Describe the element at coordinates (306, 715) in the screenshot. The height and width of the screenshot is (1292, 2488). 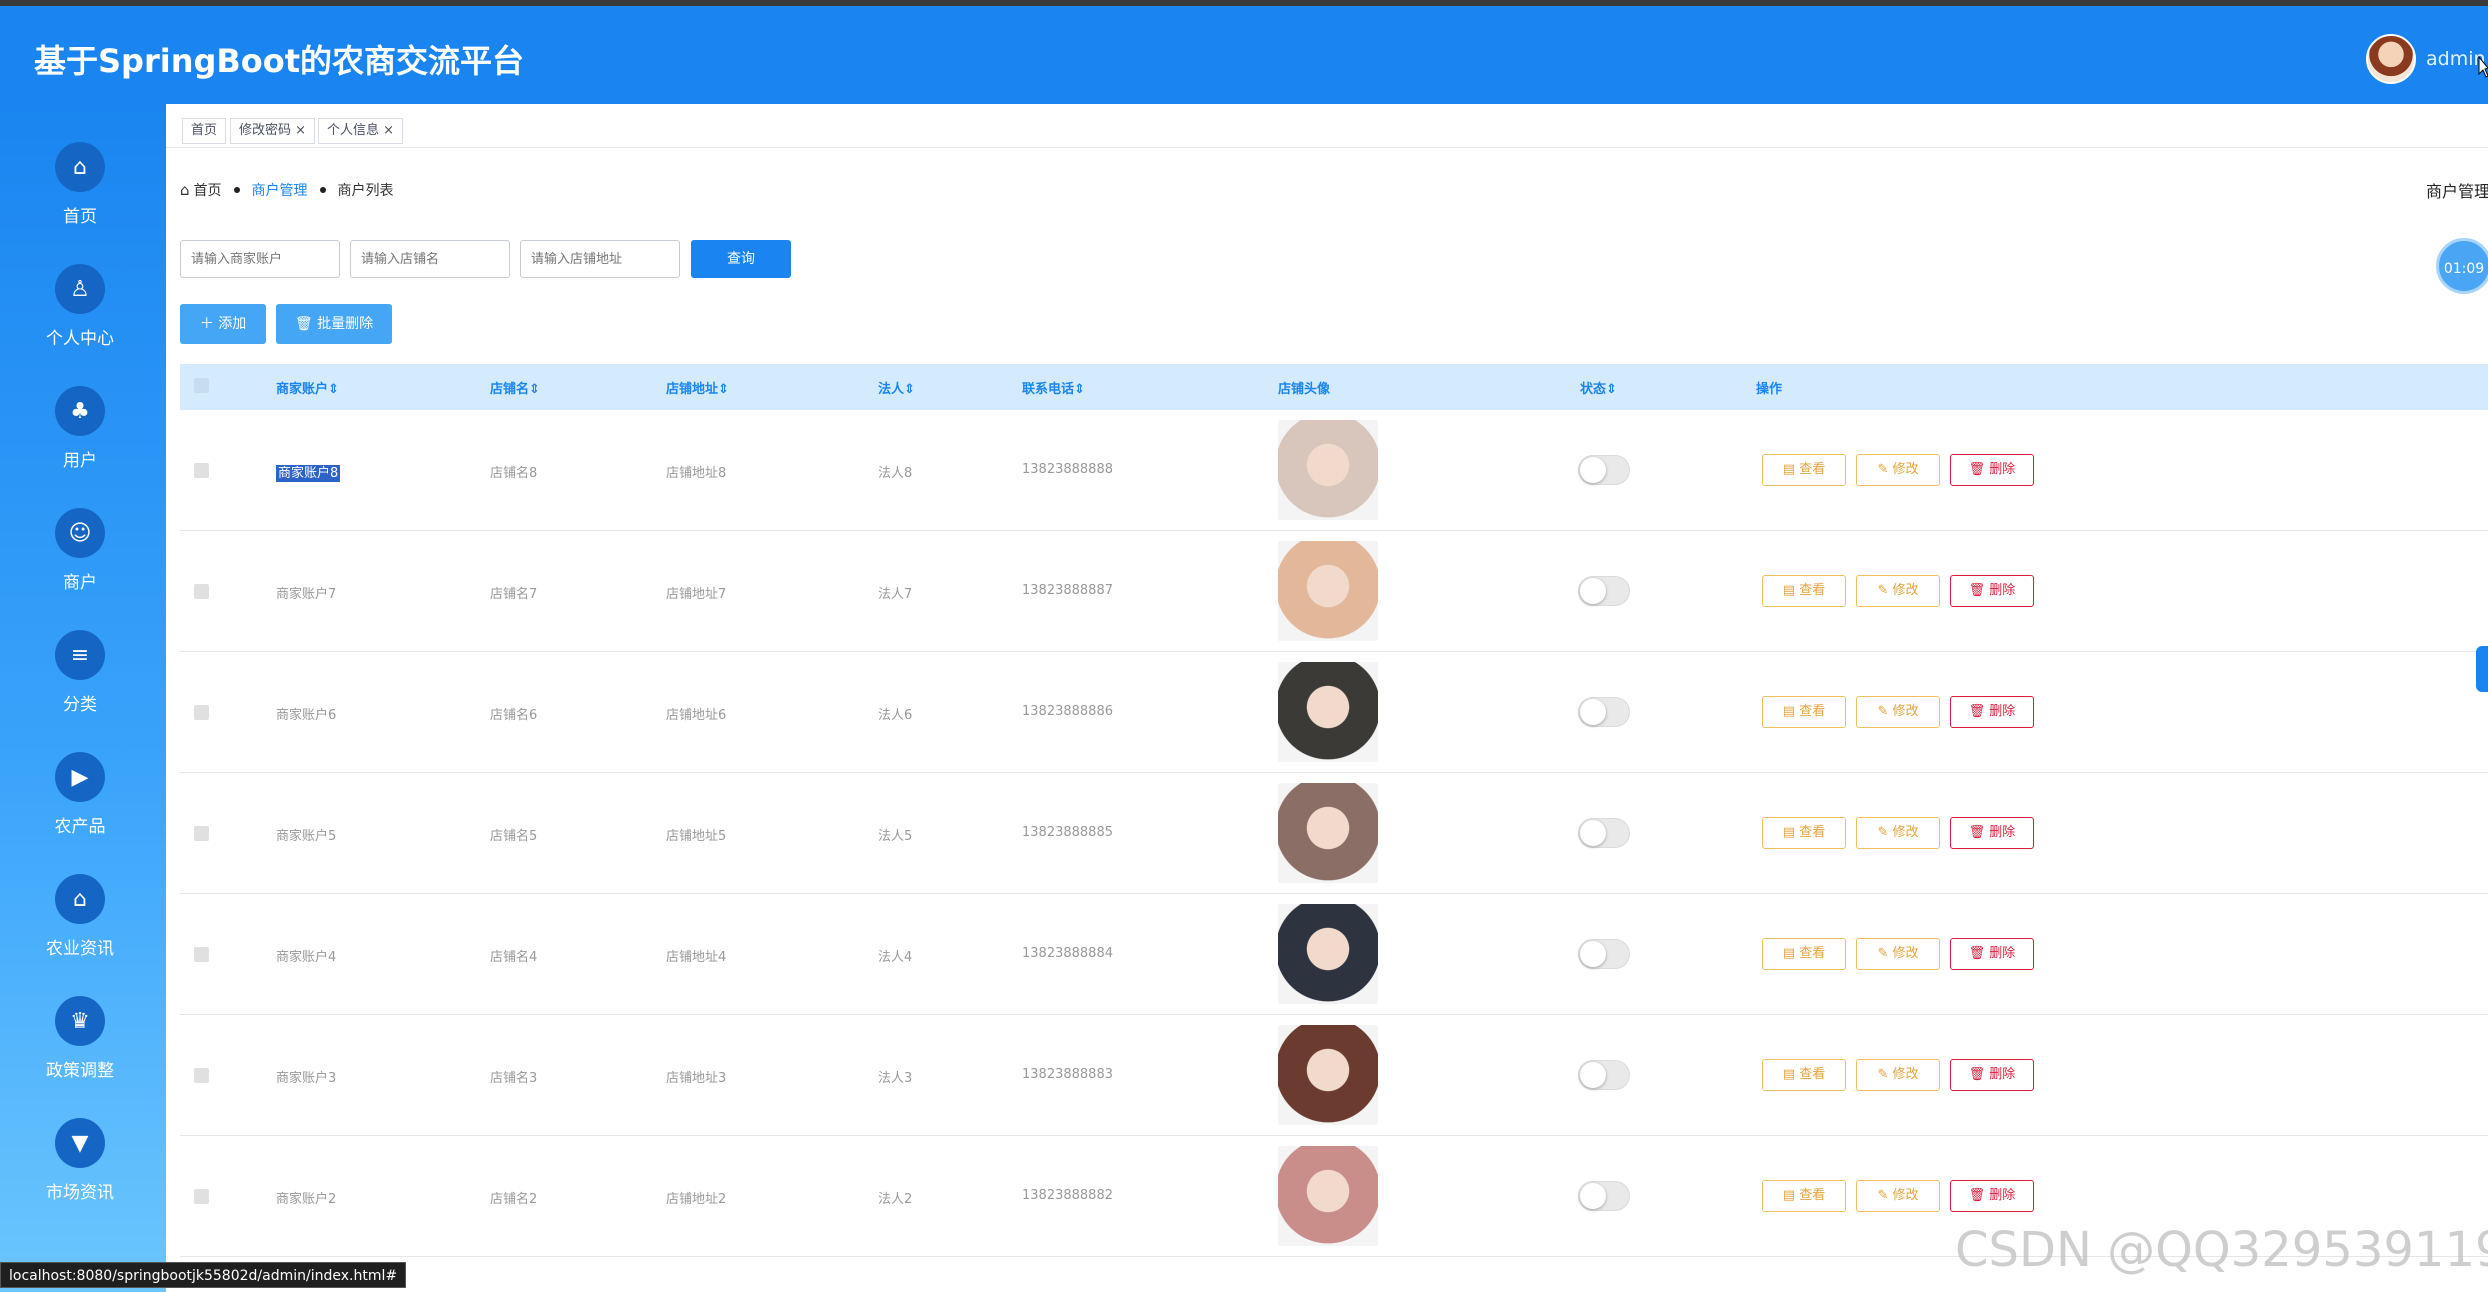
I see `merchant-account-text: 商家账户6` at that location.